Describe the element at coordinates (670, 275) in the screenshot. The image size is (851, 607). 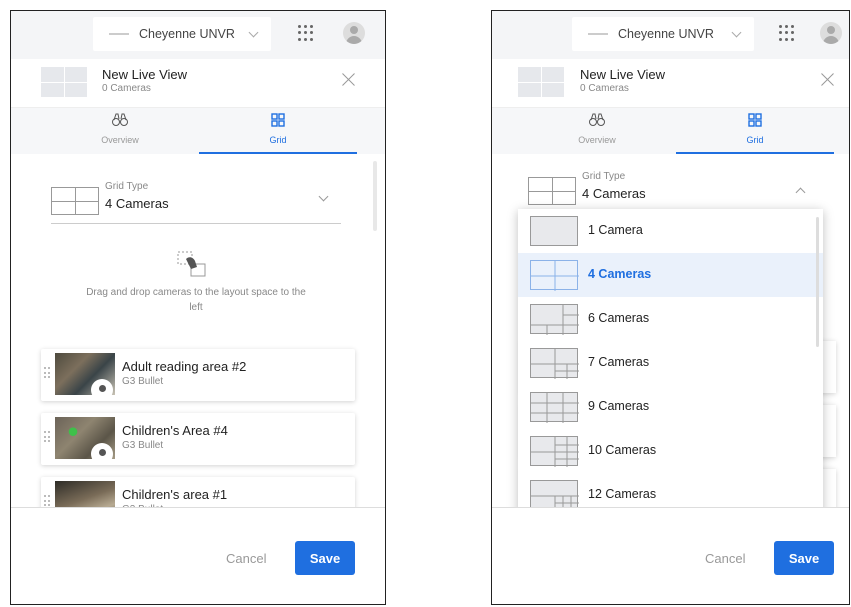
I see `grid-option-4-cameras: 4 Cameras` at that location.